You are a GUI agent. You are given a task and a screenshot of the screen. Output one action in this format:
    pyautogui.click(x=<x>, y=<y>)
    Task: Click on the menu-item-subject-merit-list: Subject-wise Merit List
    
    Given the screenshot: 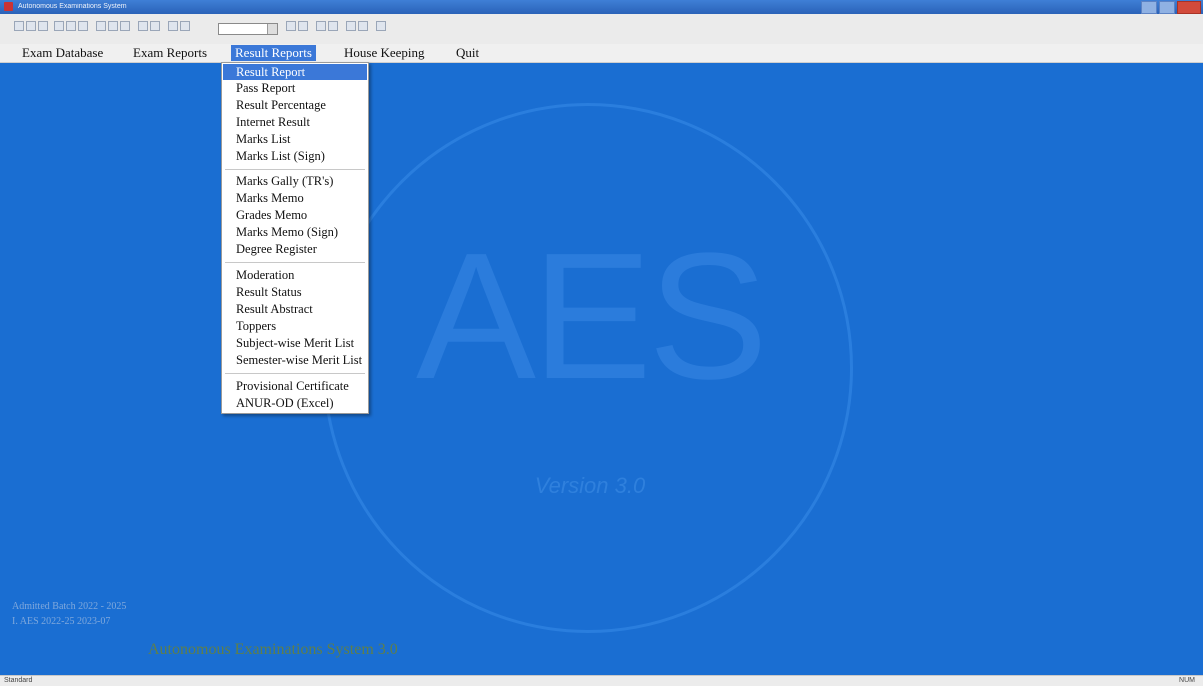 What is the action you would take?
    pyautogui.click(x=295, y=343)
    